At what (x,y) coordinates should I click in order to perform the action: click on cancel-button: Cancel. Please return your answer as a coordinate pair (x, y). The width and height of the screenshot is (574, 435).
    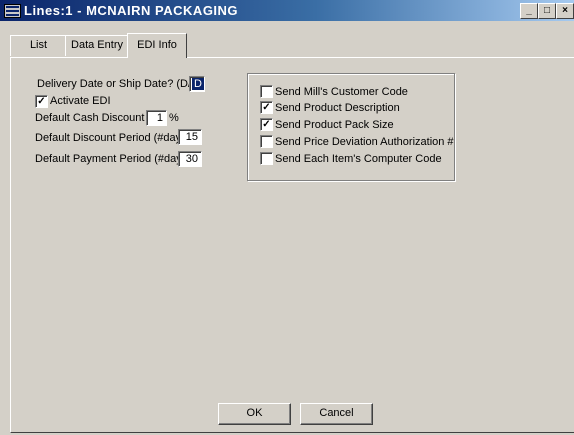
    Looking at the image, I should click on (336, 414).